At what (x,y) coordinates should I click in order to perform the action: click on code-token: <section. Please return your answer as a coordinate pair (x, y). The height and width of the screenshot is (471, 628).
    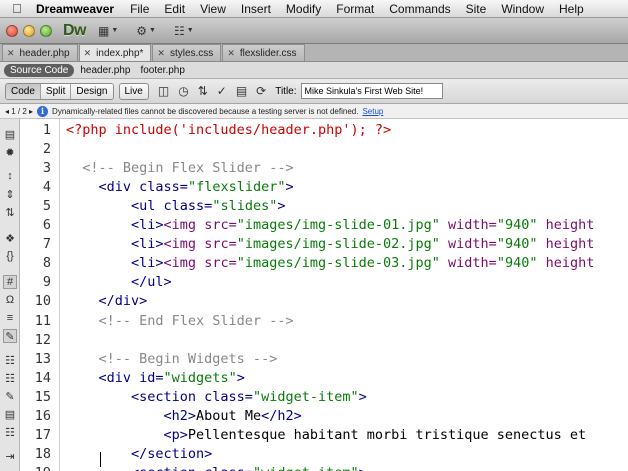
    Looking at the image, I should click on (135, 396).